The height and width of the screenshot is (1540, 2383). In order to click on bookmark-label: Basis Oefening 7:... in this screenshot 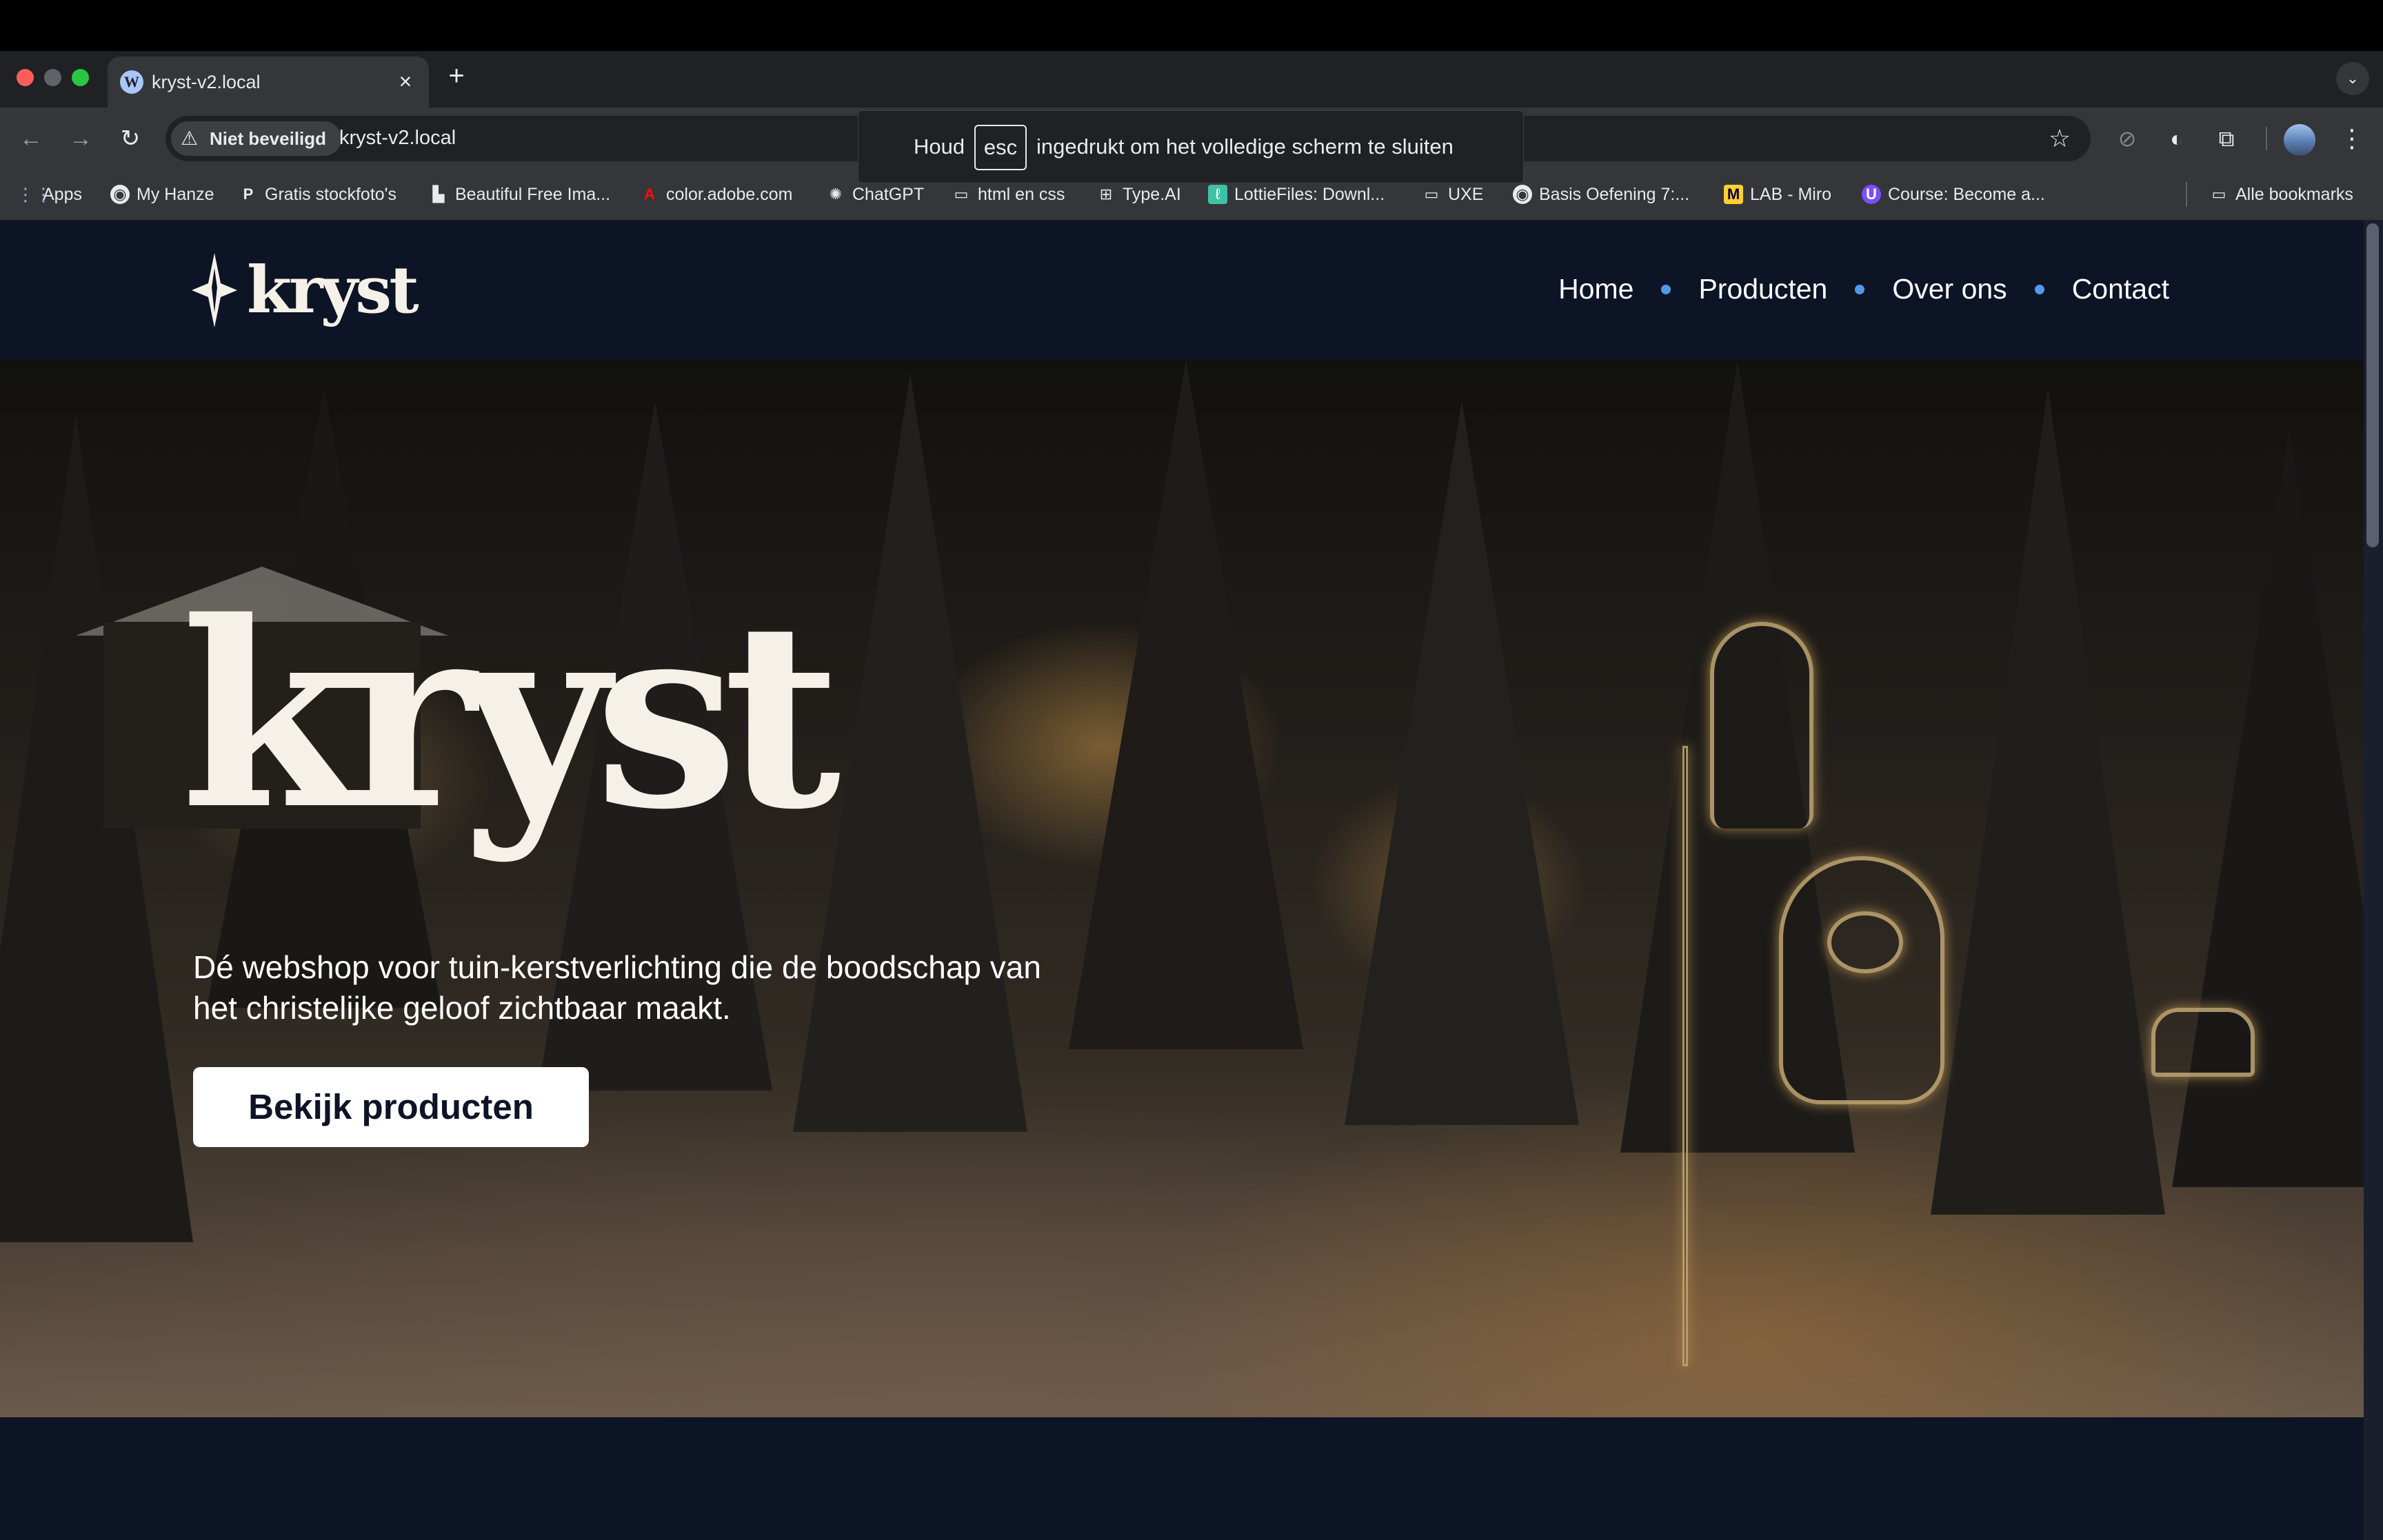, I will do `click(1614, 194)`.